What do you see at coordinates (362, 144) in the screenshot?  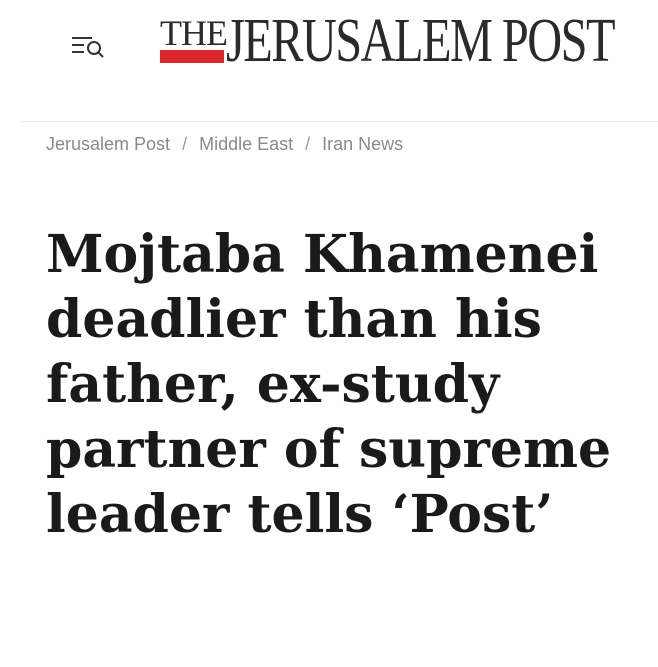 I see `breadcrumb-item-iran-news: Iran News` at bounding box center [362, 144].